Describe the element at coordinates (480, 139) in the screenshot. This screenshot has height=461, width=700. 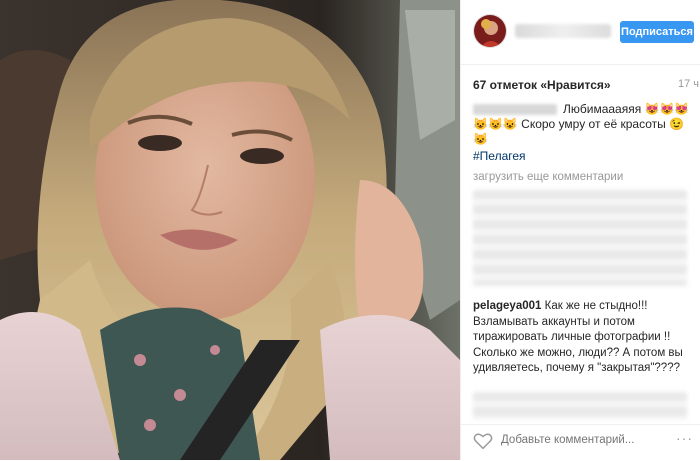
I see `caption-line-3: 😺` at that location.